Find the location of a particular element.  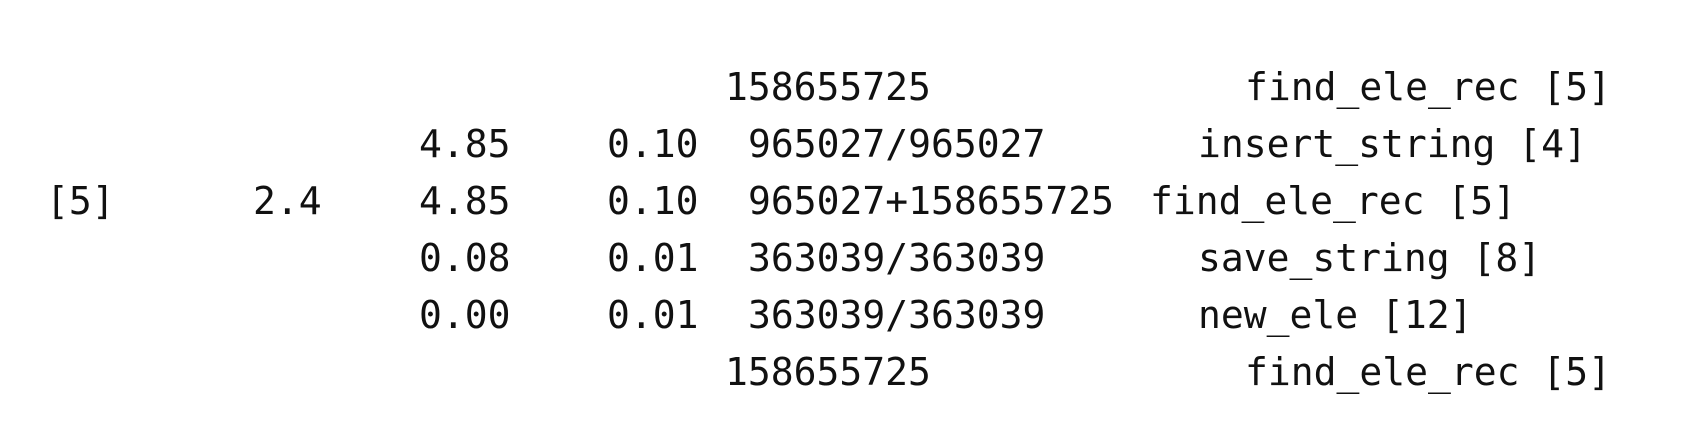

self-time: 0.08 is located at coordinates (465, 258).